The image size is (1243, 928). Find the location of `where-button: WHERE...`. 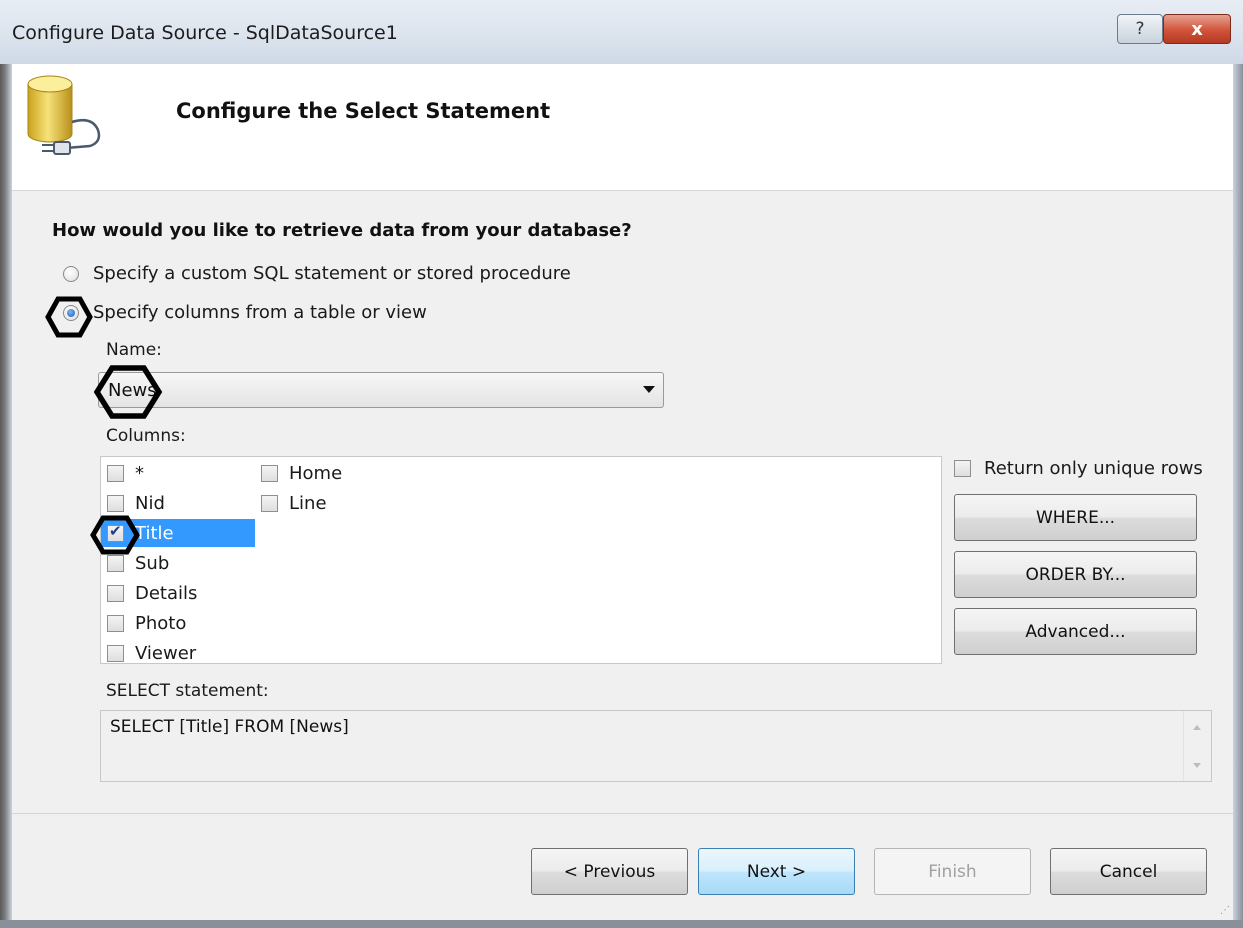

where-button: WHERE... is located at coordinates (1075, 517).